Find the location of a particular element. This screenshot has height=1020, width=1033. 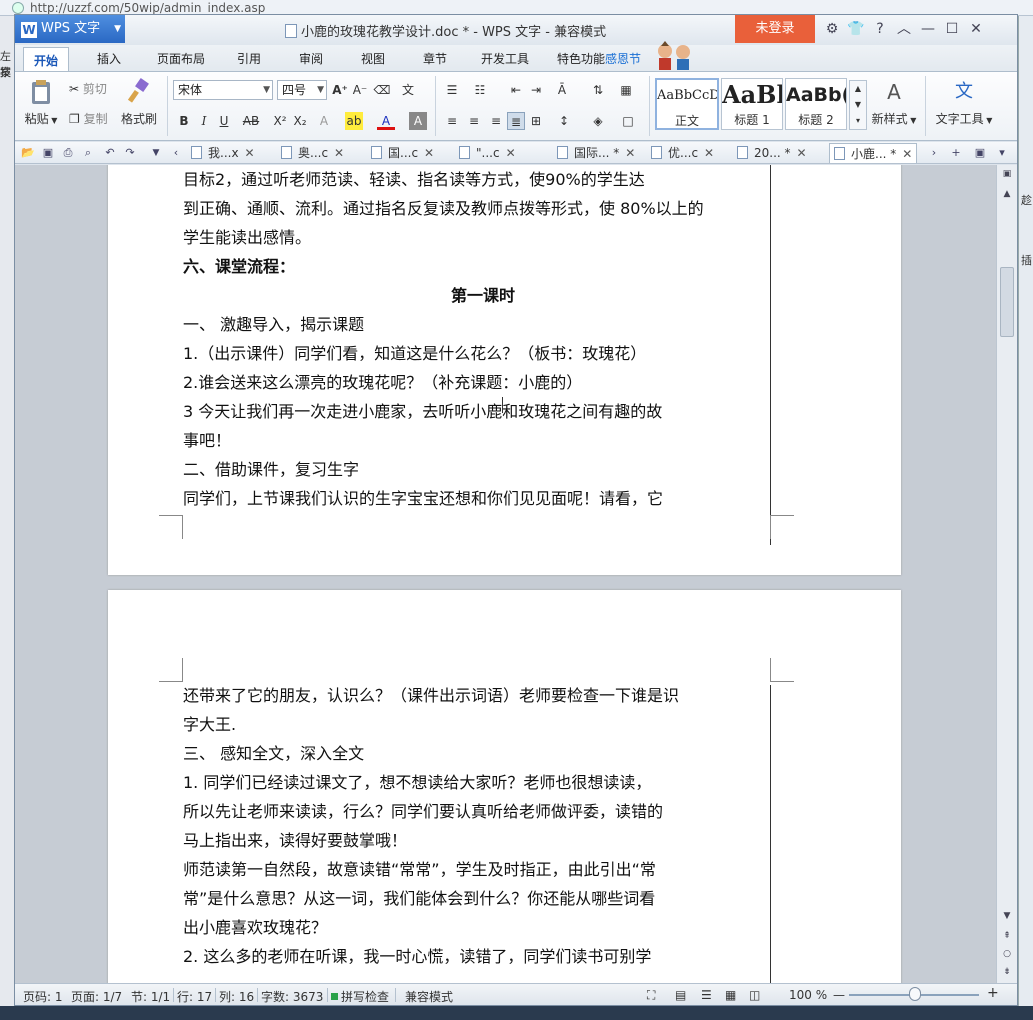

new-tab-icon: + is located at coordinates (956, 153).